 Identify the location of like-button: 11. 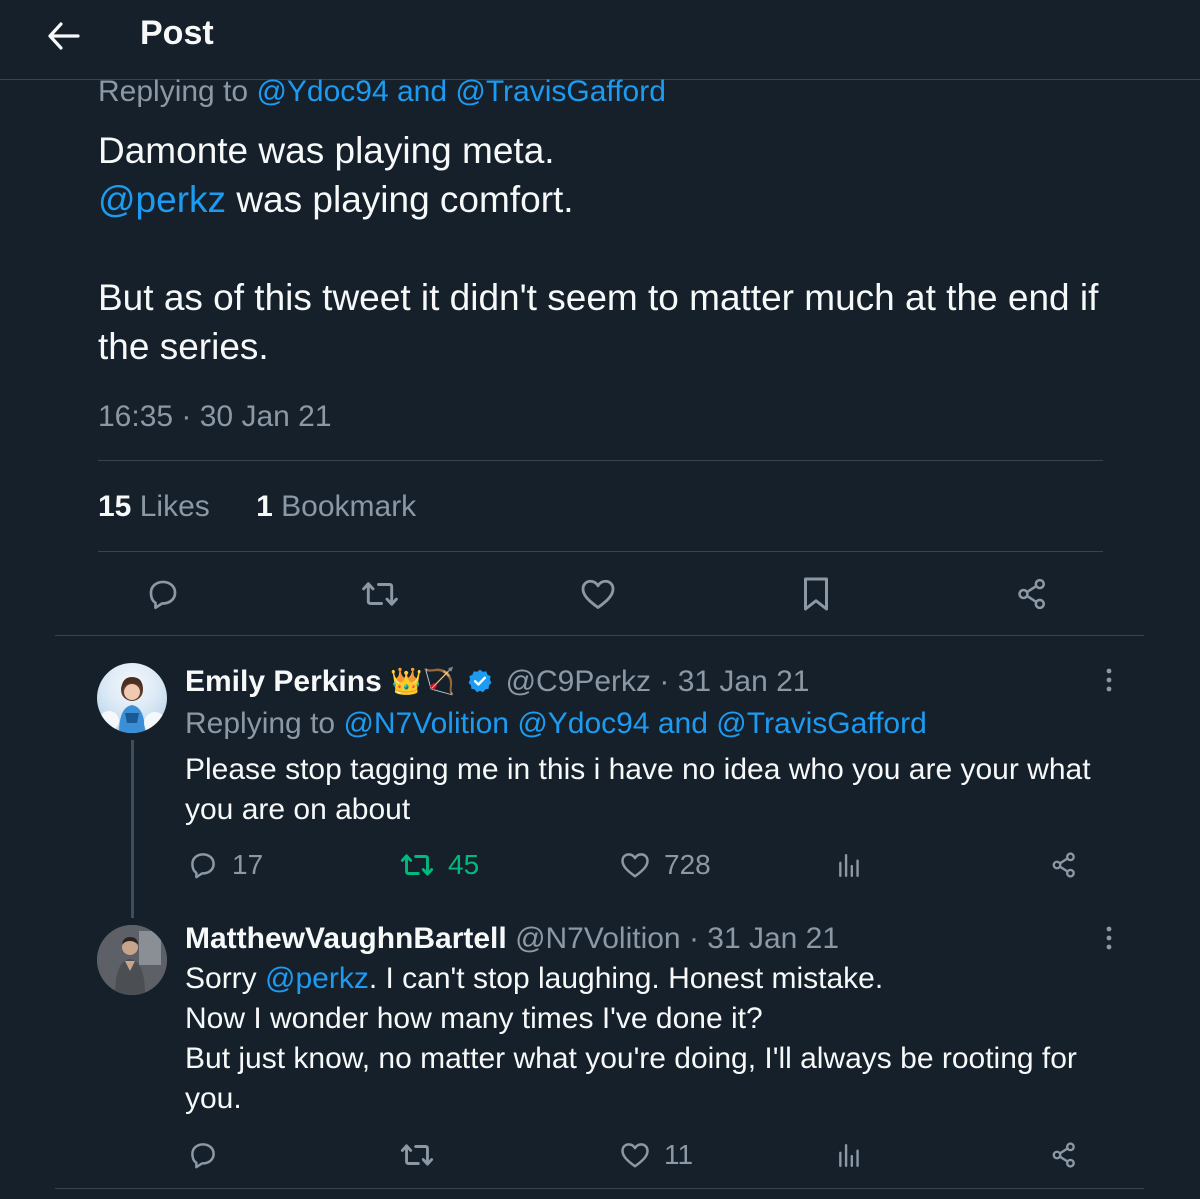
(656, 1155).